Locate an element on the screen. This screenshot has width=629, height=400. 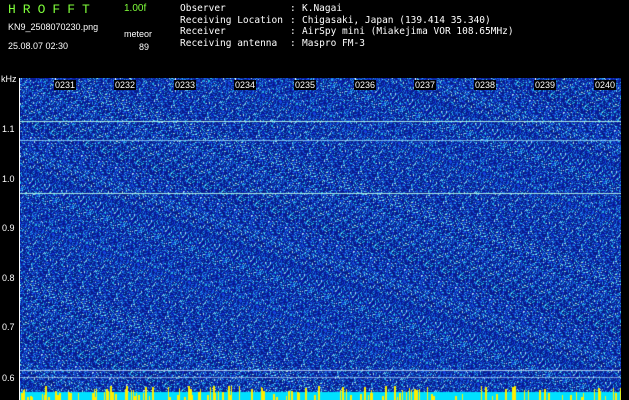
meta-row-antenna: Receiving antenna: Maspro FM-3 is located at coordinates (347, 44).